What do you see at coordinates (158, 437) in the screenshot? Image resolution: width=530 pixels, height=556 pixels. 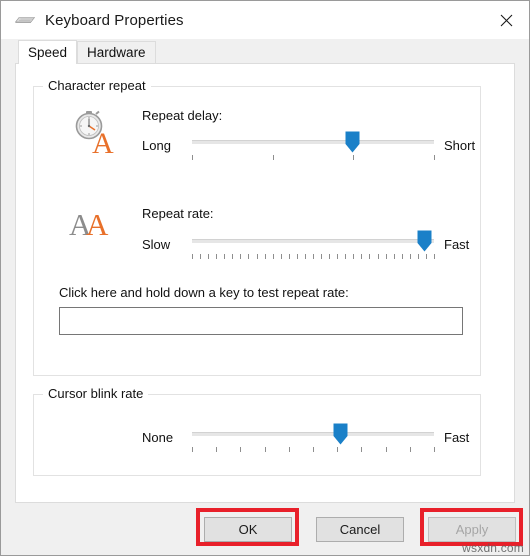 I see `cursor-blink-min-label: None` at bounding box center [158, 437].